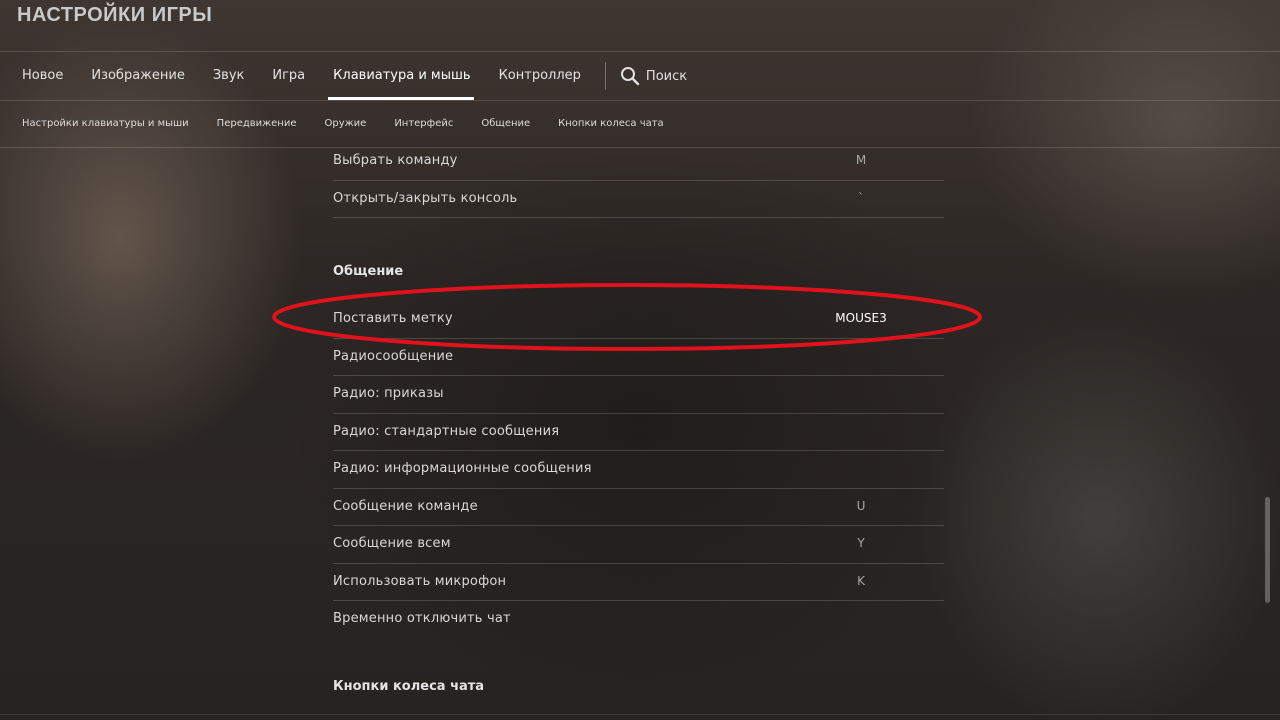  Describe the element at coordinates (462, 468) in the screenshot. I see `binding-label: Радио: информационные сообщения` at that location.